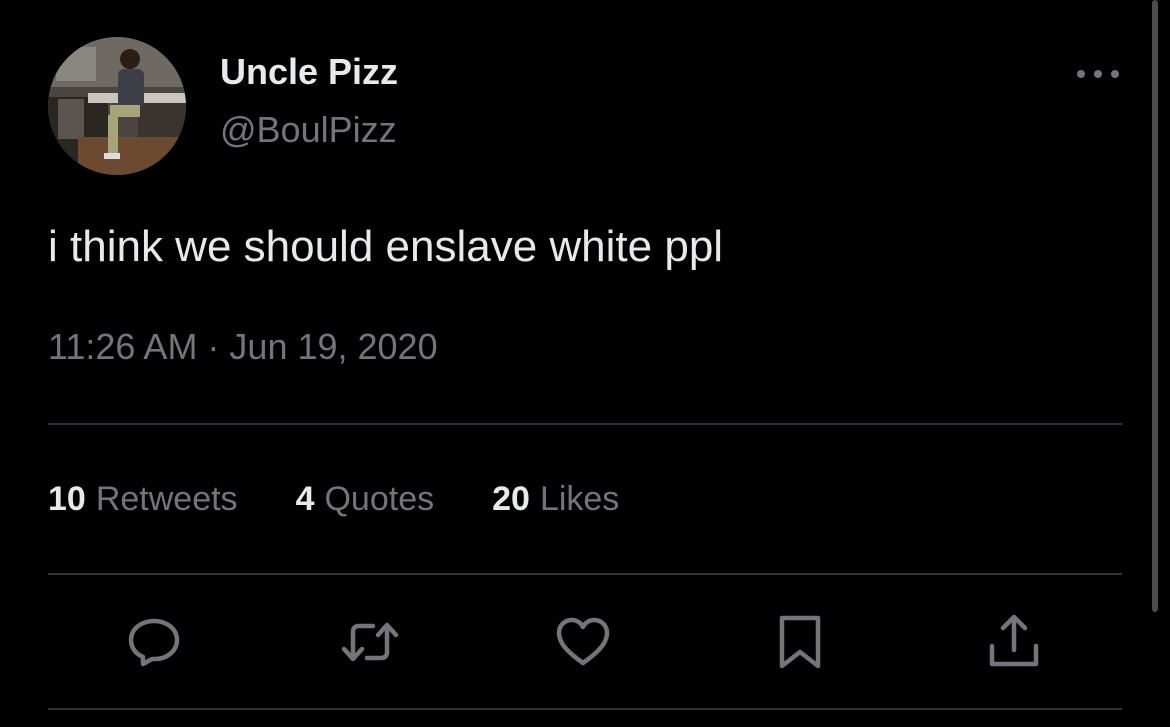  I want to click on retweets-count: 10, so click(67, 498).